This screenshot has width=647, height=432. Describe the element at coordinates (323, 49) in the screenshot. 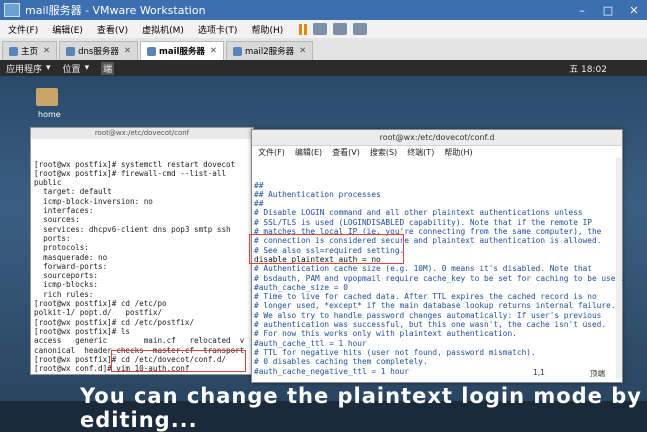

I see `vm-tabs: 主页 ✕ dns服务器 ✕ mail服务器 ✕ mail2服务器 ✕` at that location.